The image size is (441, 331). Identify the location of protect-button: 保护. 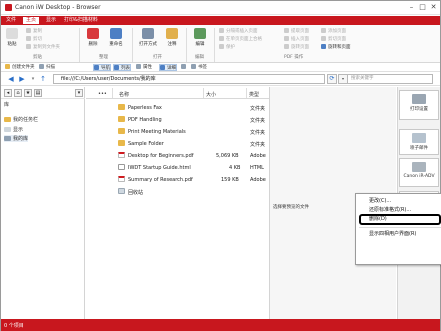
(227, 47).